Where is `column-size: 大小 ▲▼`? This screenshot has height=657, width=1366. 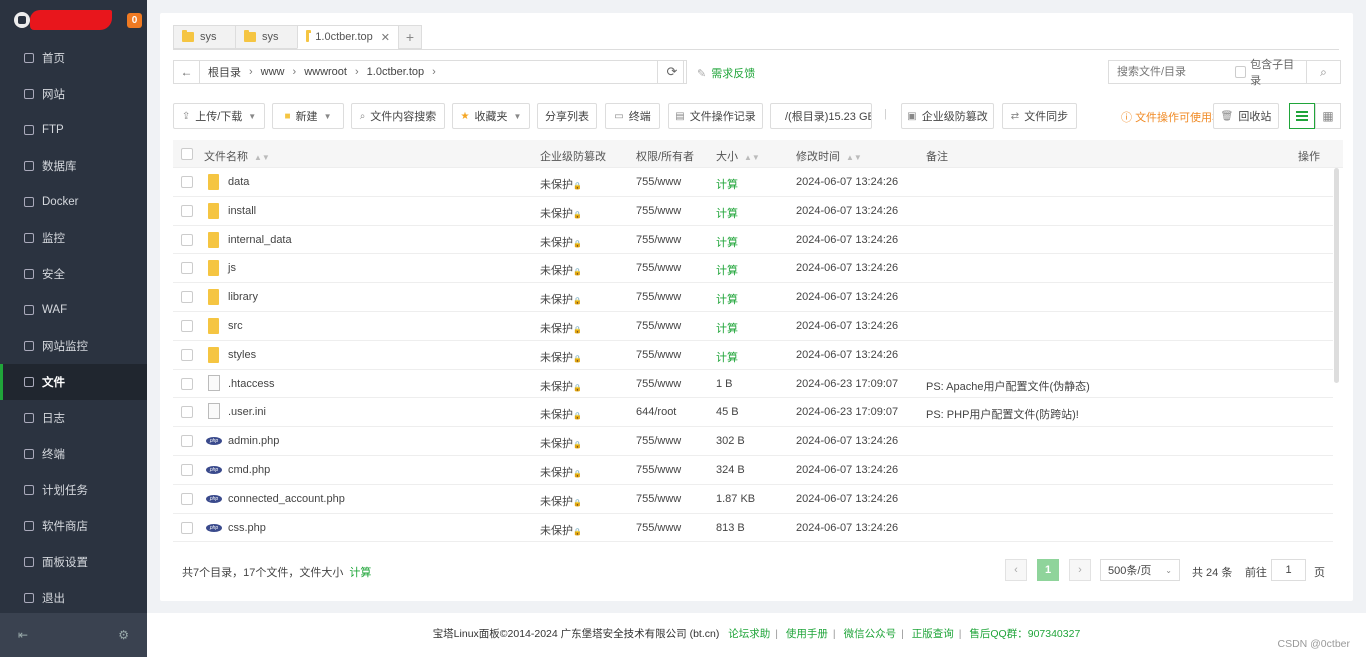
column-size: 大小 ▲▼ is located at coordinates (738, 156).